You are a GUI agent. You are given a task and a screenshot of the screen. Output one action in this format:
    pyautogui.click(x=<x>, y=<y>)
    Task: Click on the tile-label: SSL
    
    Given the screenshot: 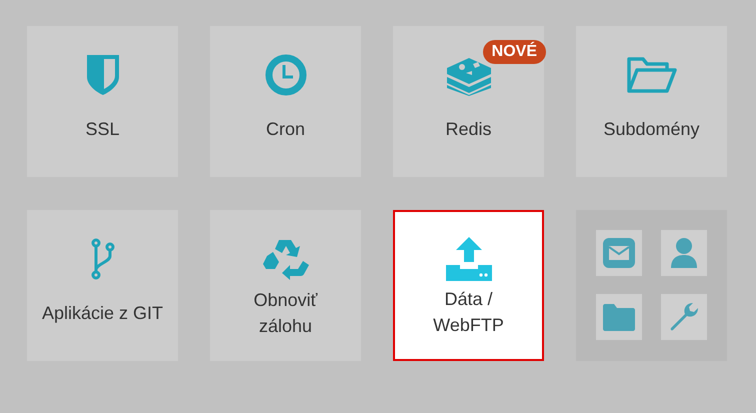 What is the action you would take?
    pyautogui.click(x=102, y=129)
    